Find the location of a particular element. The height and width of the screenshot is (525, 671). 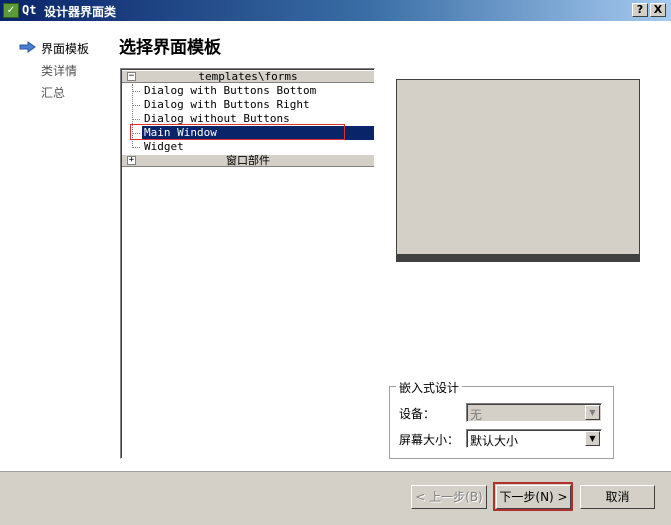

app-name: Qt is located at coordinates (29, 10).